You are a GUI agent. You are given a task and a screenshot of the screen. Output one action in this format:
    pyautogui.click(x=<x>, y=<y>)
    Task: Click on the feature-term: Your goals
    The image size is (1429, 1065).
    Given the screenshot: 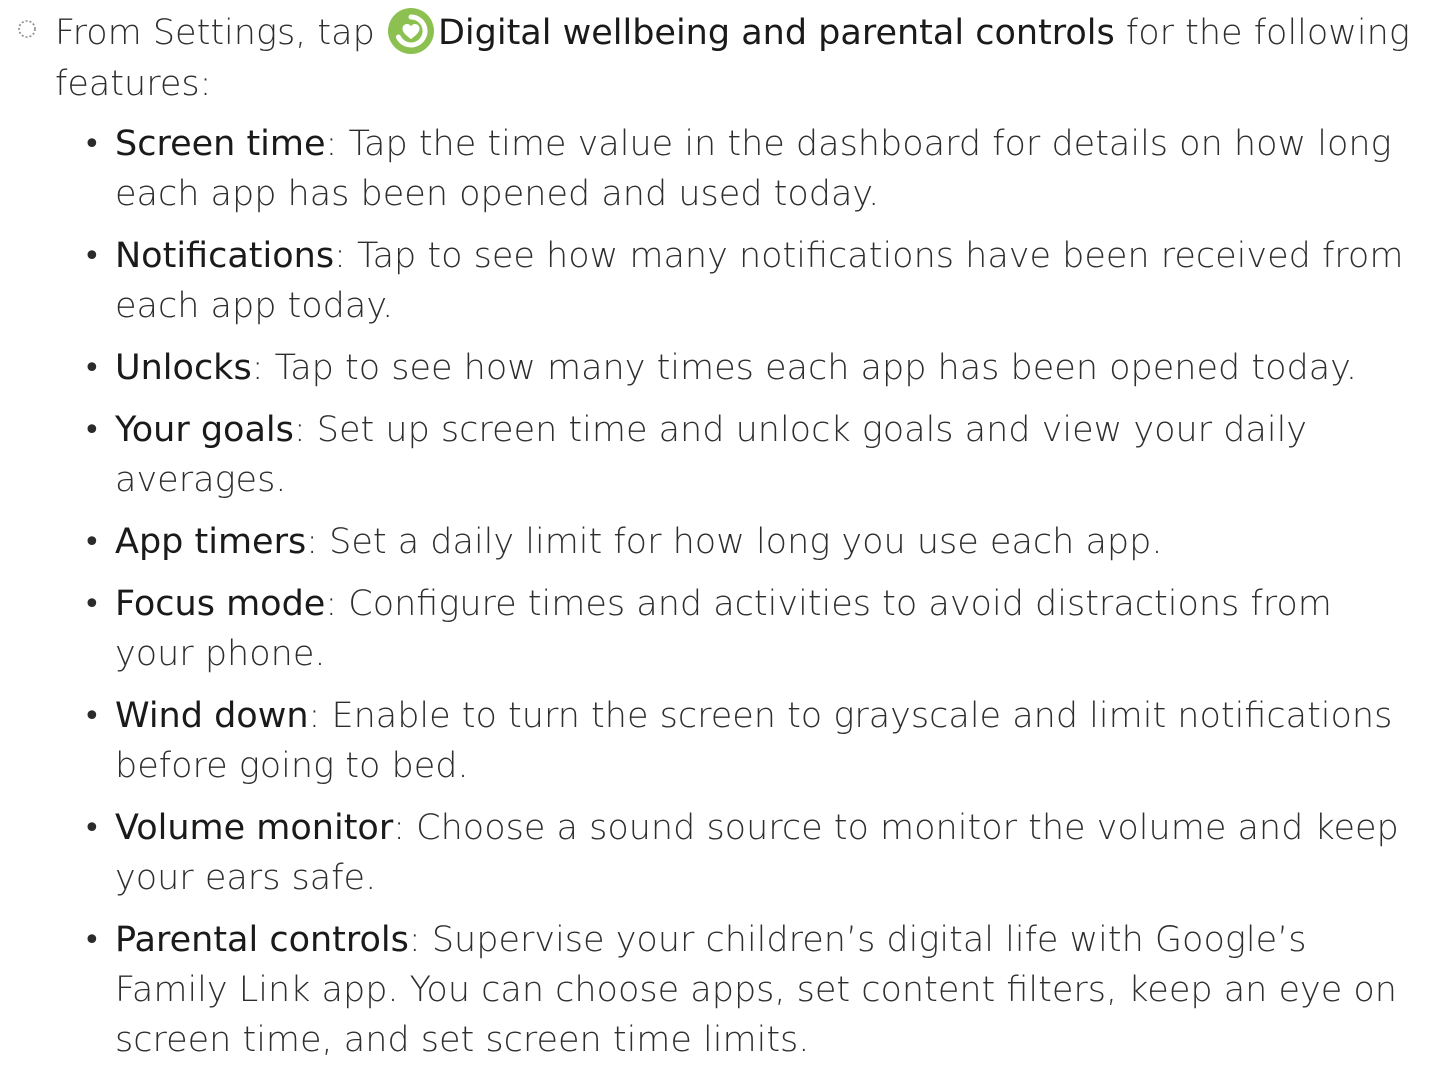 What is the action you would take?
    pyautogui.click(x=204, y=430)
    